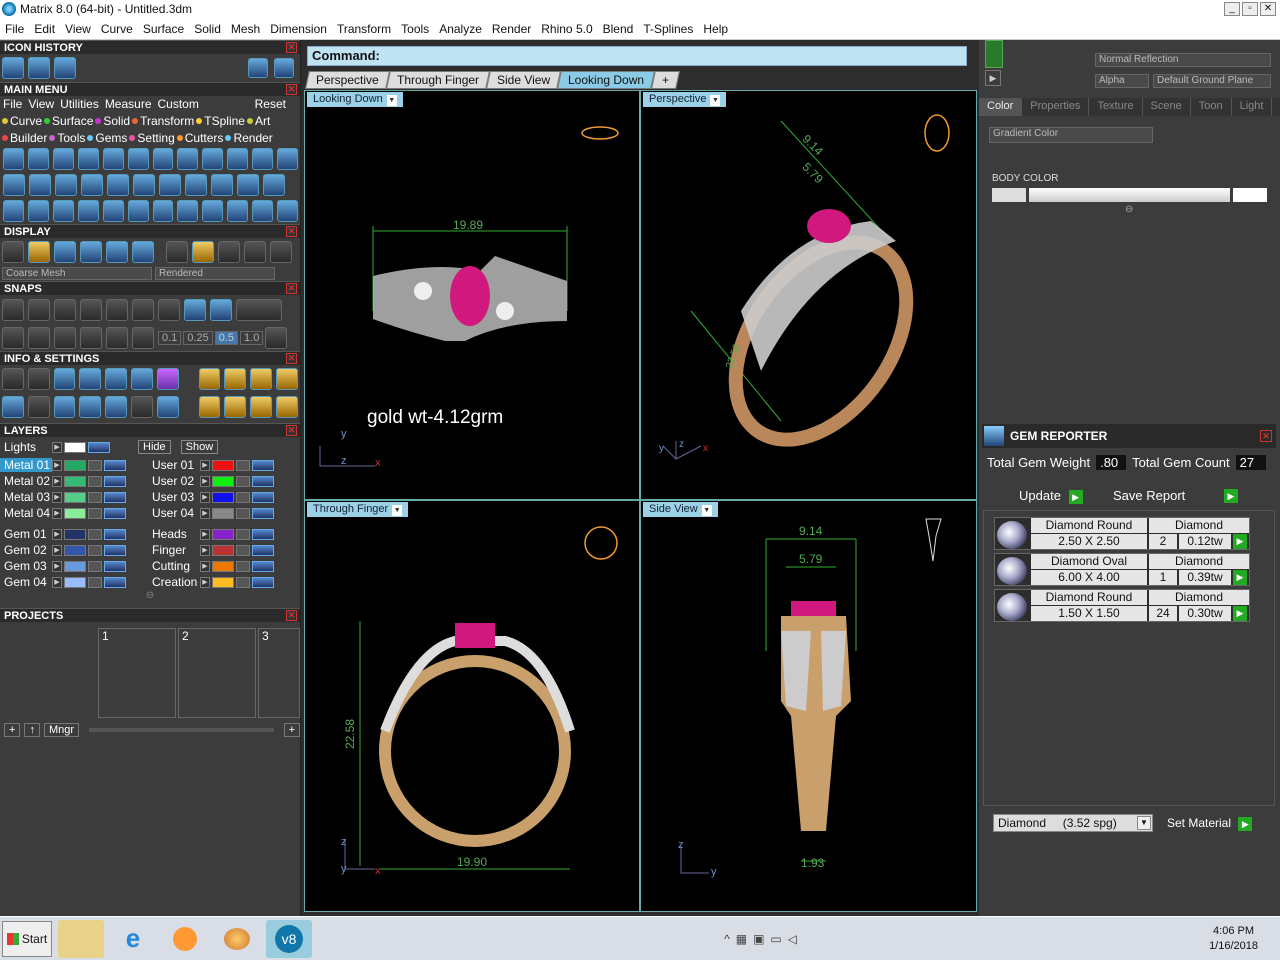  Describe the element at coordinates (26, 513) in the screenshot. I see `layer-metal-04: Metal 04` at that location.